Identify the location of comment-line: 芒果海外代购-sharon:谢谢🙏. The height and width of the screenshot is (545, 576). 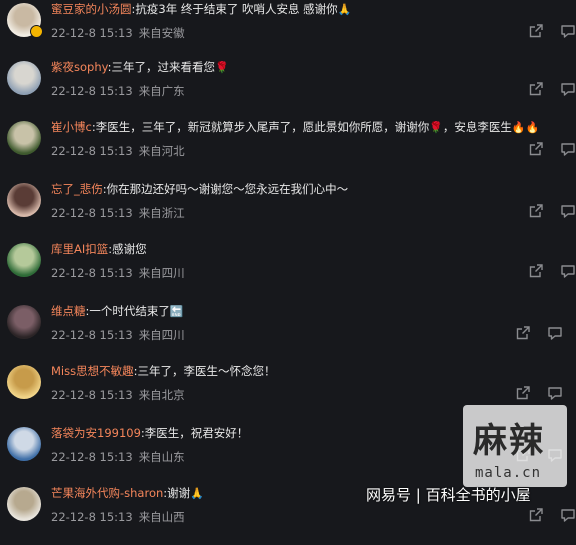
(127, 493).